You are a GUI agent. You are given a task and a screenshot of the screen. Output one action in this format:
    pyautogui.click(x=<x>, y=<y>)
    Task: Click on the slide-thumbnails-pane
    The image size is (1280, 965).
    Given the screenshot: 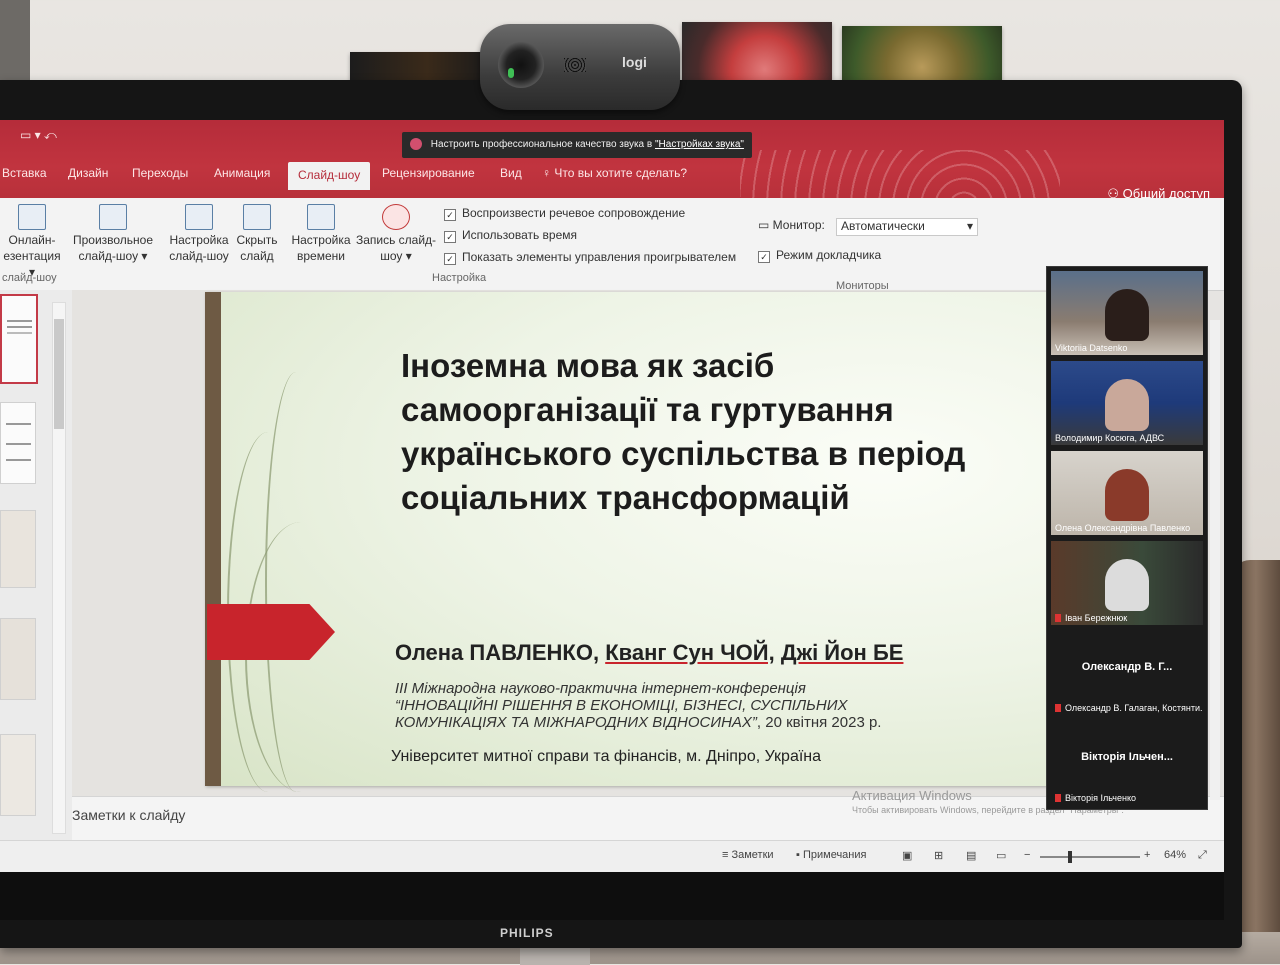 What is the action you would take?
    pyautogui.click(x=36, y=565)
    